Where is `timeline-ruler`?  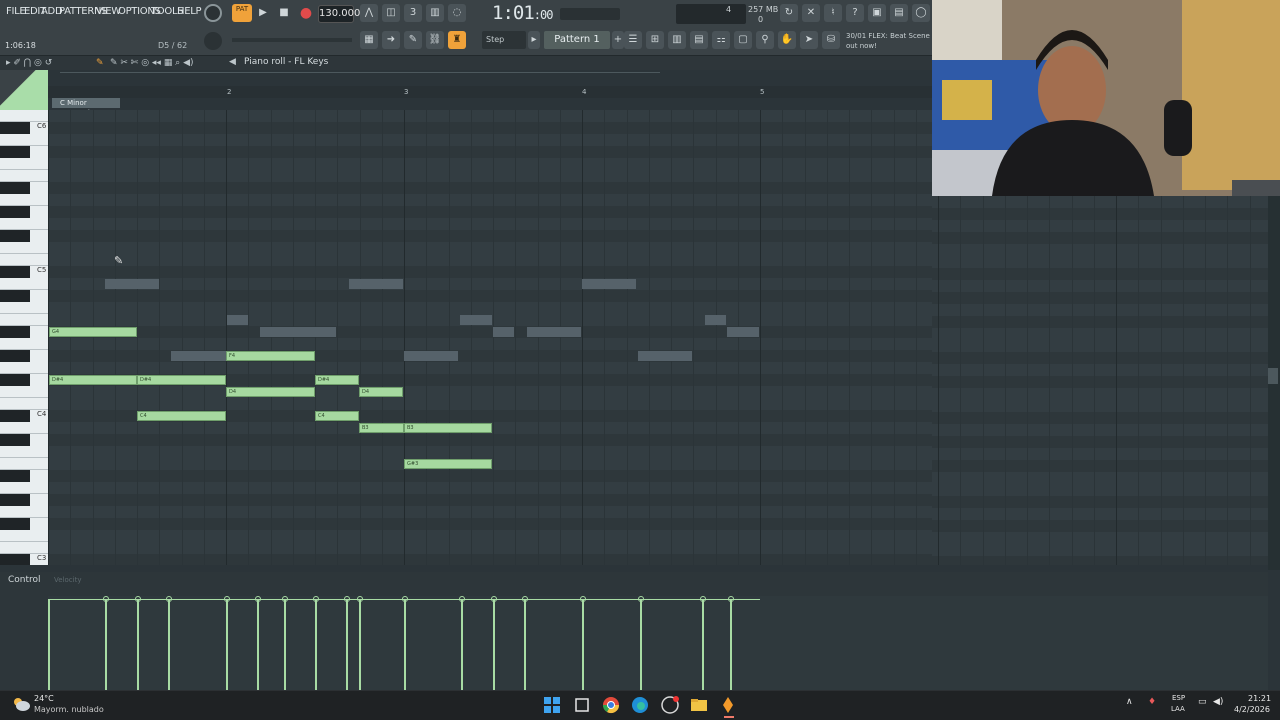
timeline-ruler is located at coordinates (490, 92).